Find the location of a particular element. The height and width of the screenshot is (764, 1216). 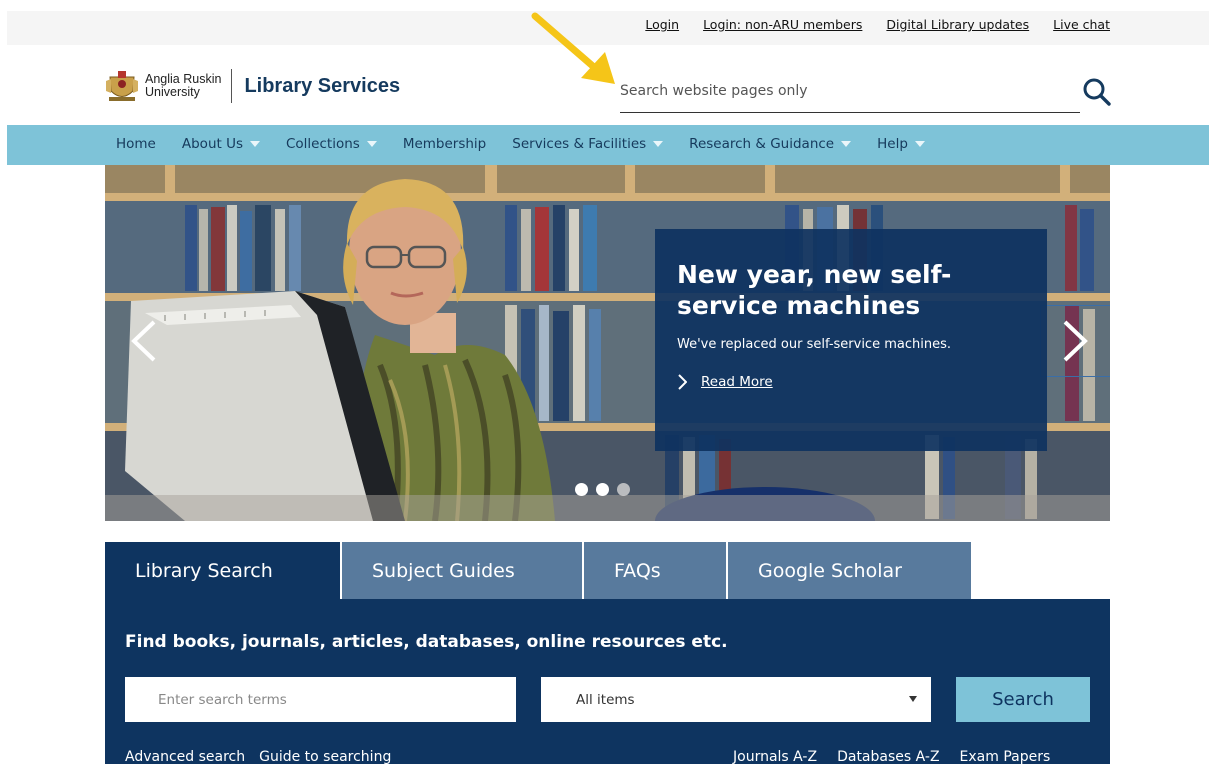

nav-label: Membership is located at coordinates (444, 144).